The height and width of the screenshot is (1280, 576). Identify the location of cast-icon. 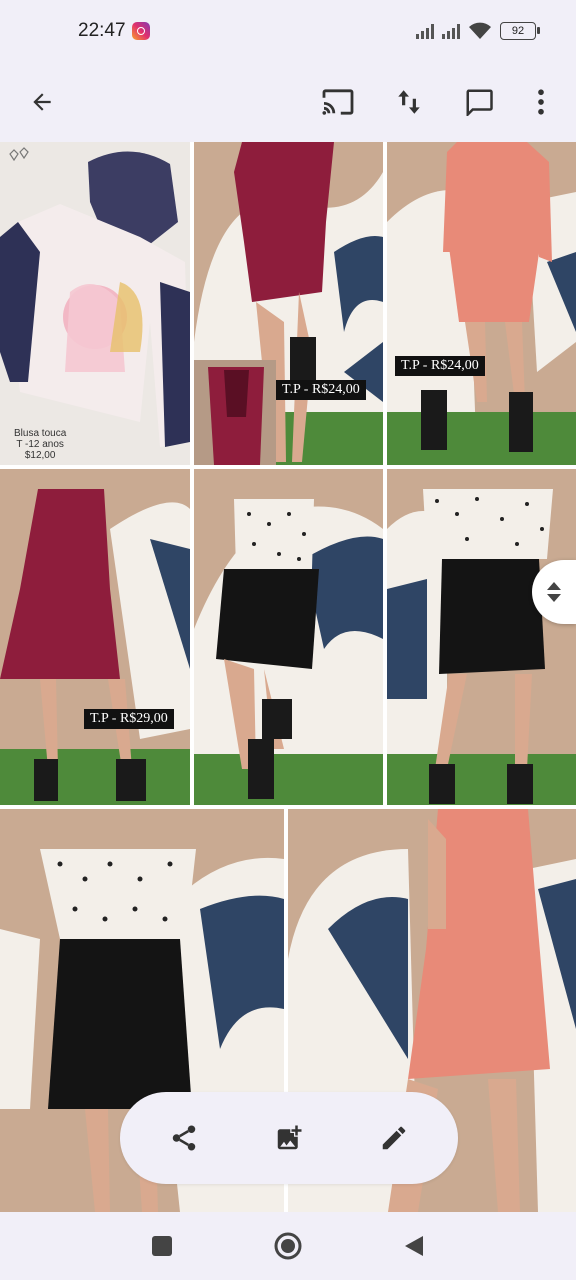
(338, 102).